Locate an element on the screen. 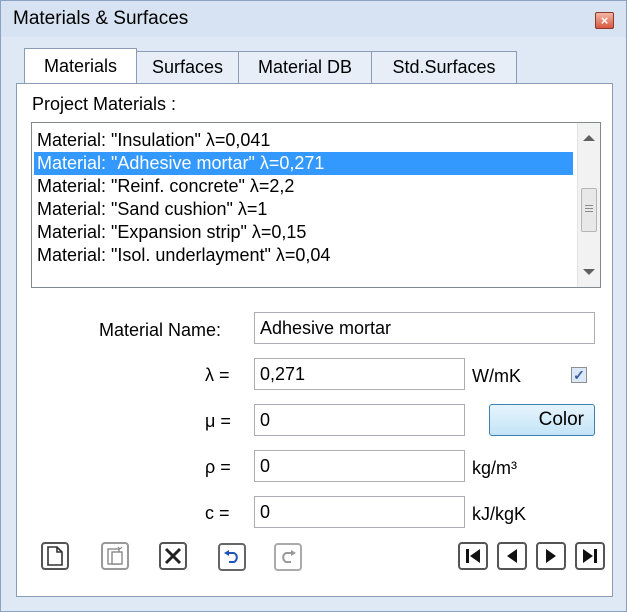 Image resolution: width=627 pixels, height=612 pixels. list-scrollbar is located at coordinates (588, 205).